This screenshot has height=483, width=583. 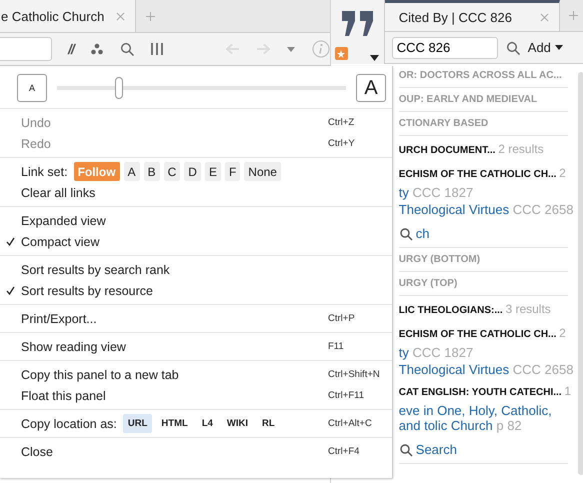 I want to click on copy-location-label: Copy location as:, so click(x=69, y=423).